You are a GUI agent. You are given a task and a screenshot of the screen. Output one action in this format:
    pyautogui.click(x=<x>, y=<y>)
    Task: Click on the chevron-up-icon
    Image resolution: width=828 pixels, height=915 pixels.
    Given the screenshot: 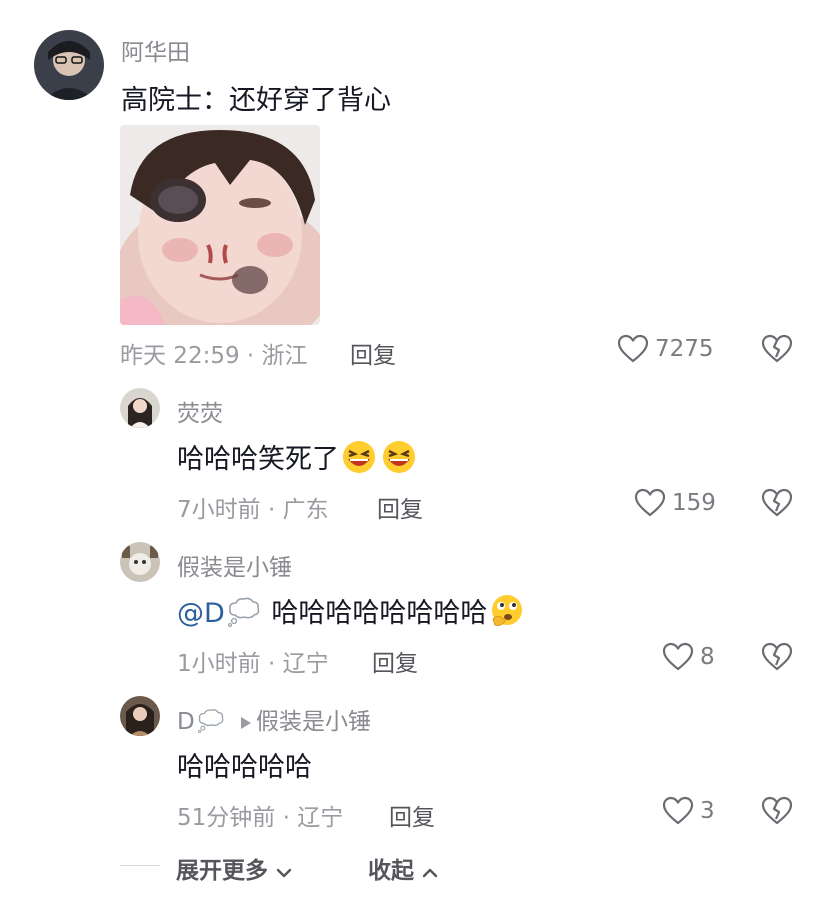 What is the action you would take?
    pyautogui.click(x=430, y=872)
    